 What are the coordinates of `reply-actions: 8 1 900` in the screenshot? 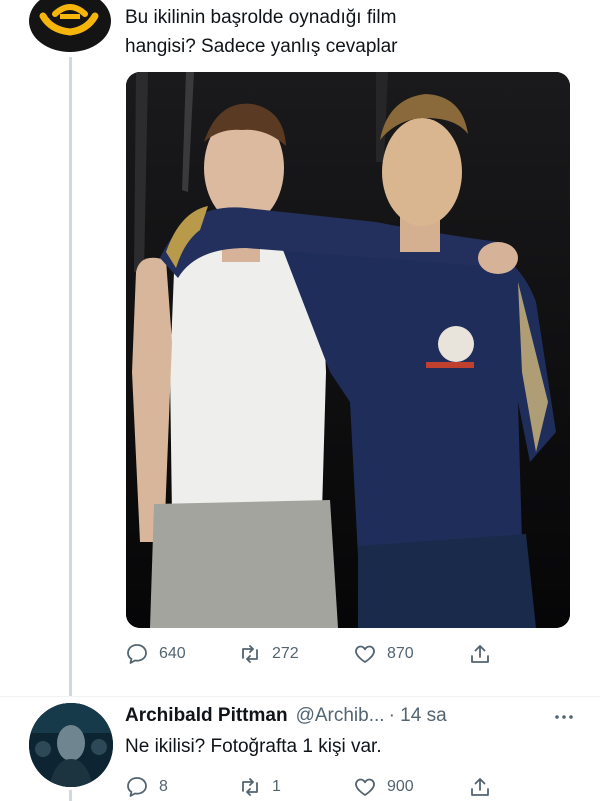 It's located at (350, 787).